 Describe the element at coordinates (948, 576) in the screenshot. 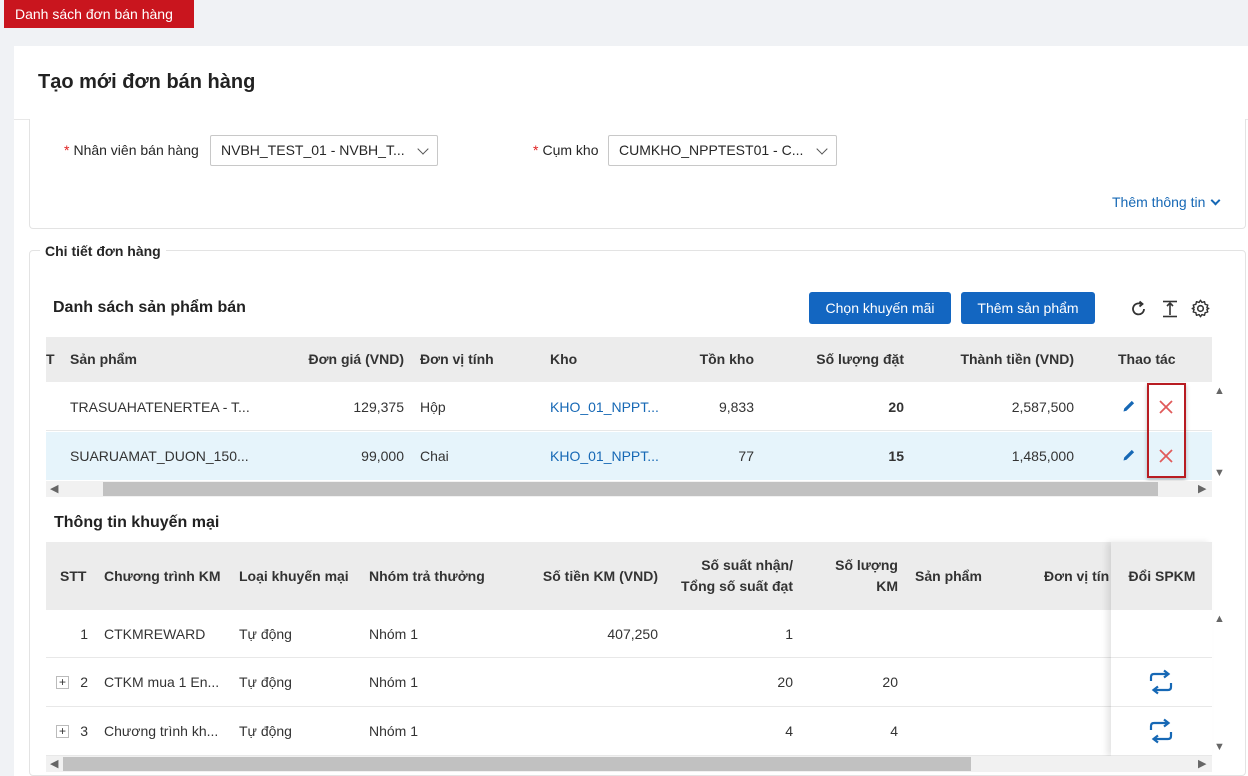

I see `col-promo-product: Sản phẩm` at that location.